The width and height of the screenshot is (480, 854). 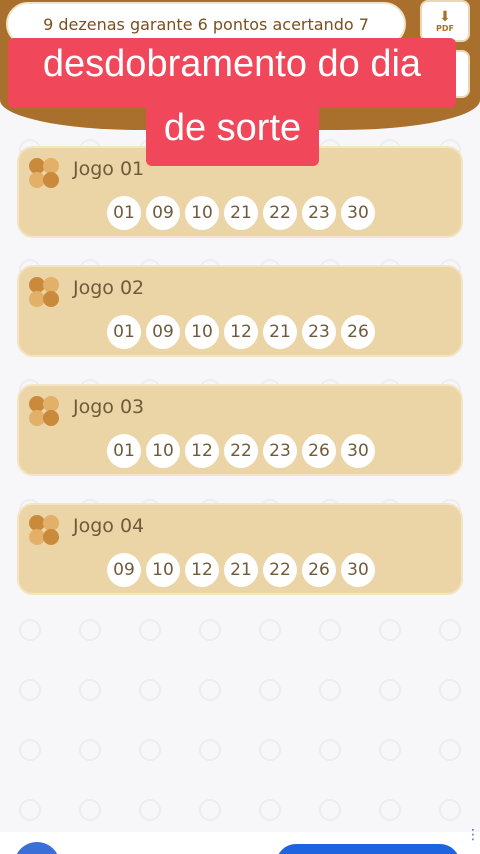 I want to click on number-balls: 09 10 12 21 22 26 30, so click(x=241, y=570).